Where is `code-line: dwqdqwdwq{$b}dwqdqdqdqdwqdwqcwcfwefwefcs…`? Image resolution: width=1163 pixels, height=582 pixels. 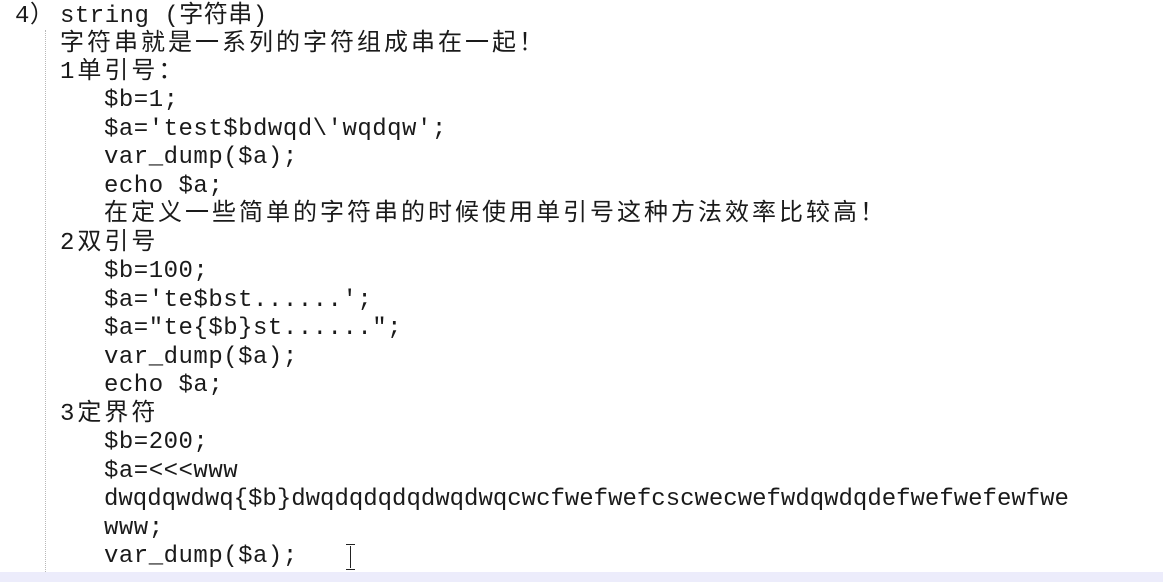 code-line: dwqdqwdwq{$b}dwqdqdqdqdwqdwqcwcfwefwefcs… is located at coordinates (586, 499).